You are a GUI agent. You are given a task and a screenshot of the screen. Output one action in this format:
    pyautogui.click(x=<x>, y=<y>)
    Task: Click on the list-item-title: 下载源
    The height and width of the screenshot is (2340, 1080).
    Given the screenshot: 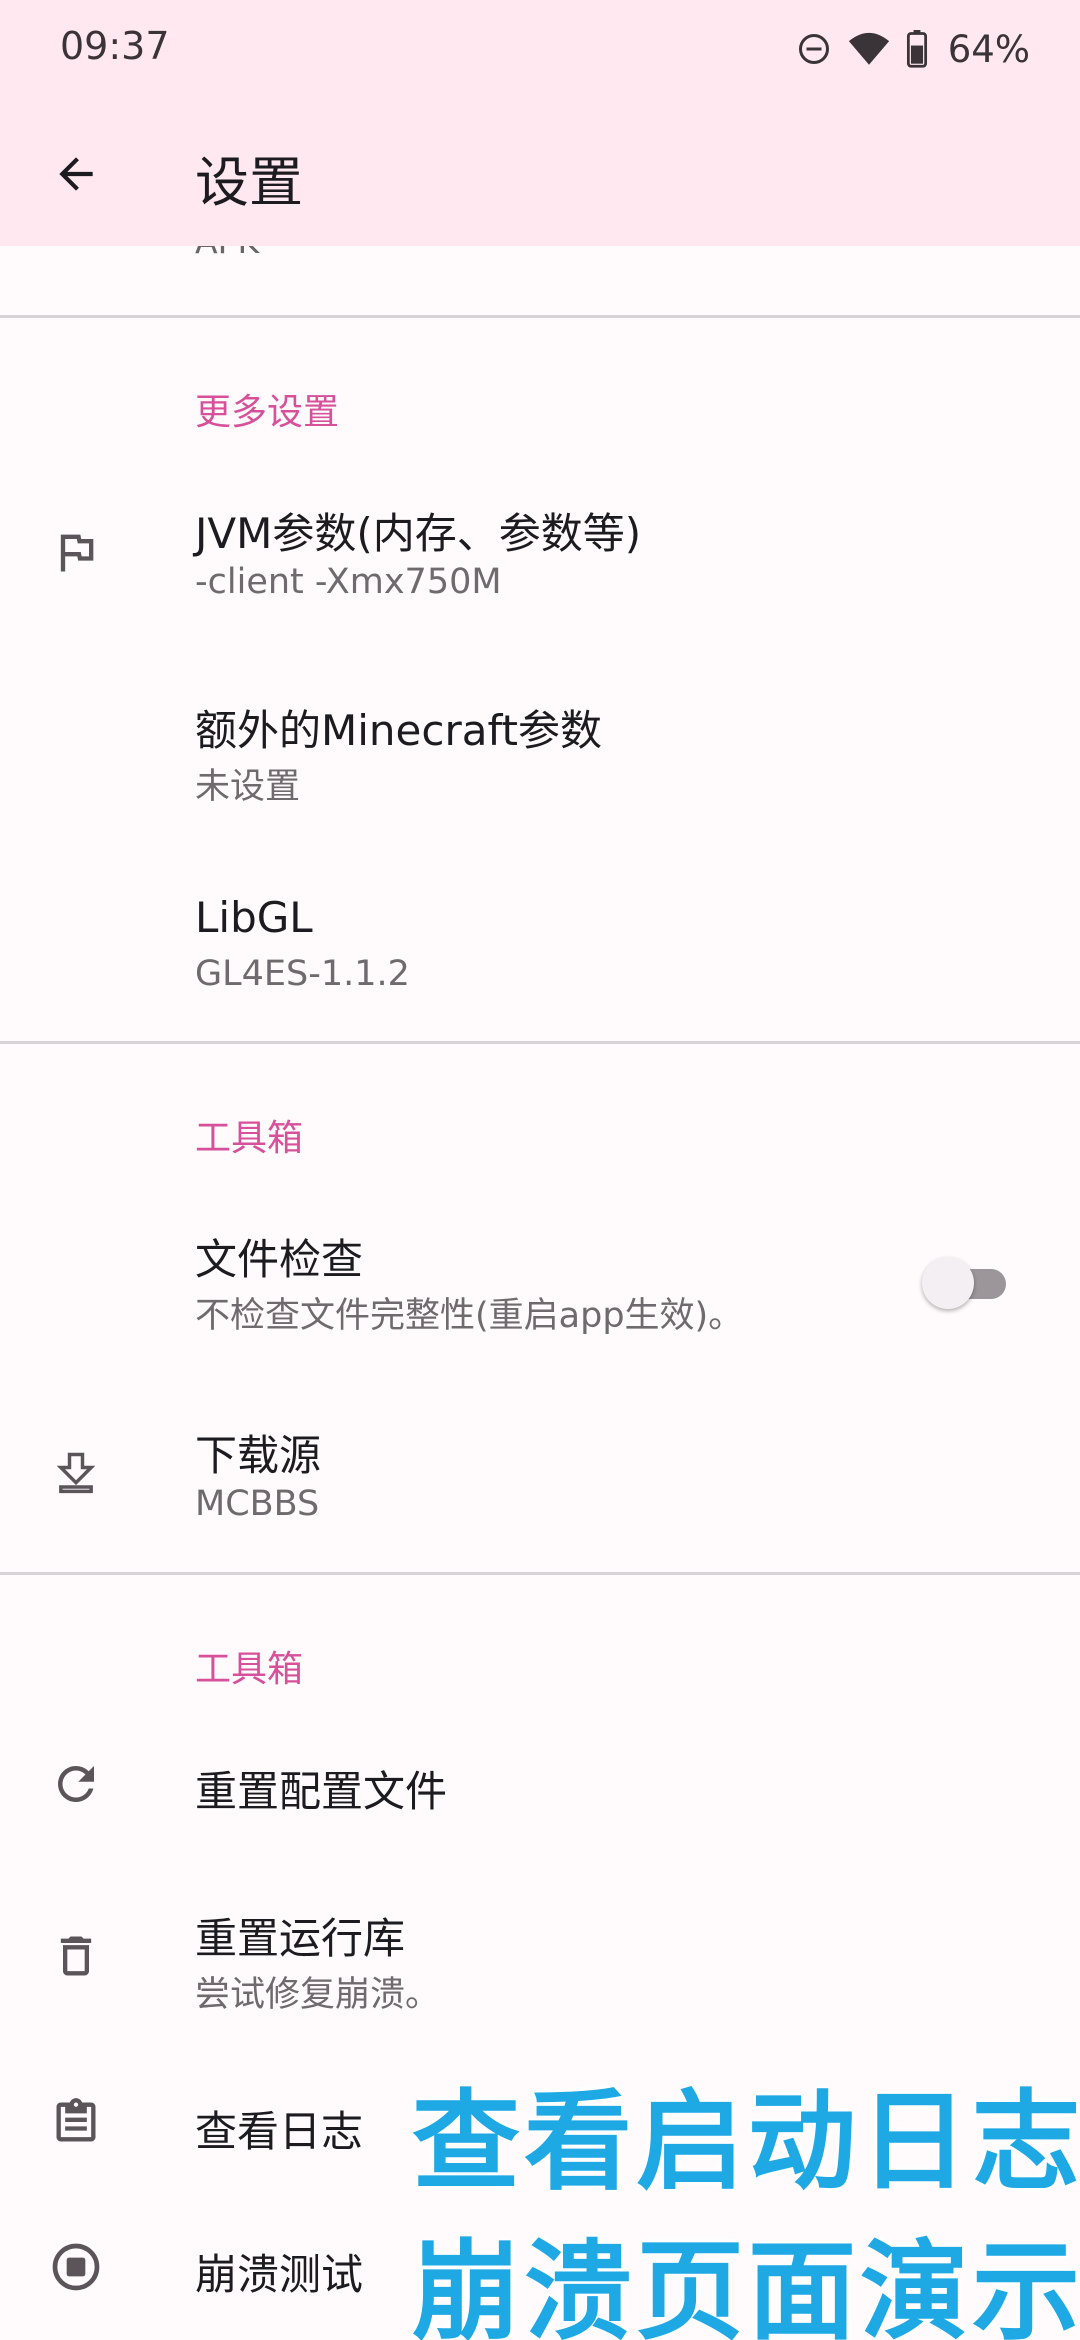 What is the action you would take?
    pyautogui.click(x=258, y=1455)
    